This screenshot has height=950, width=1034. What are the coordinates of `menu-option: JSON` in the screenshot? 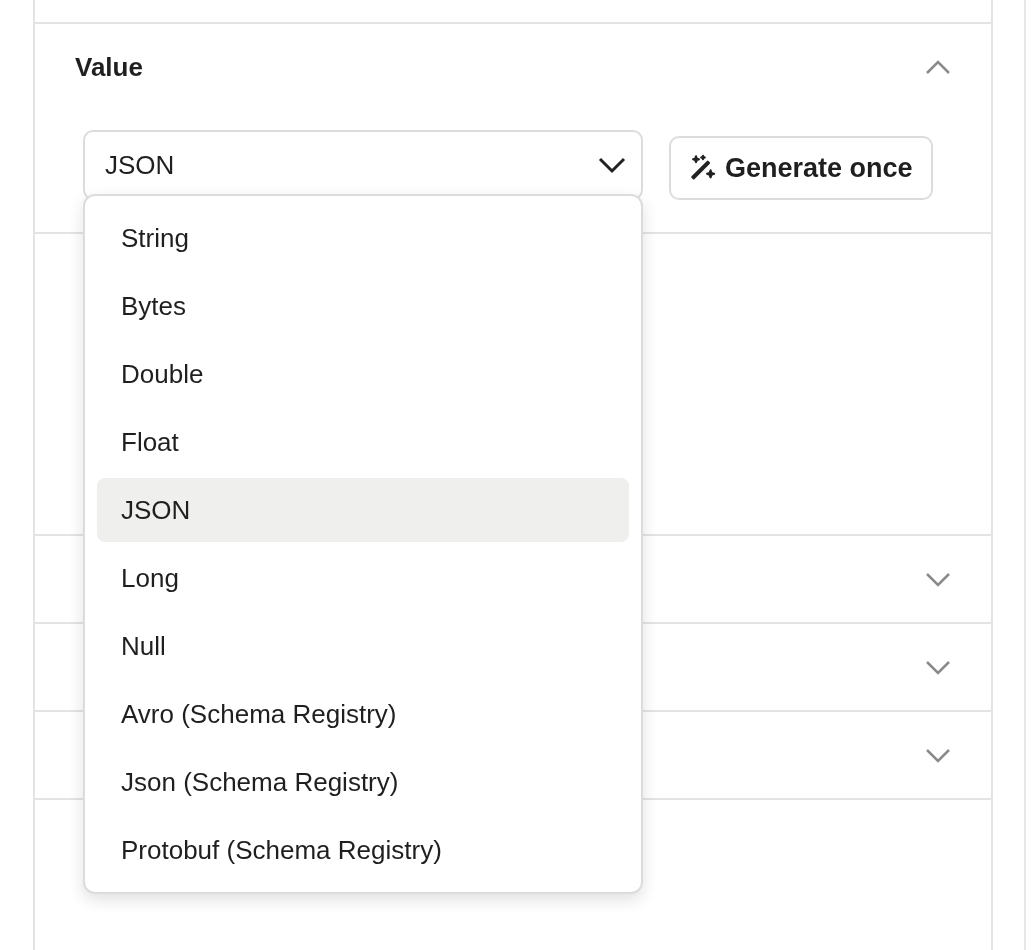 It's located at (363, 510).